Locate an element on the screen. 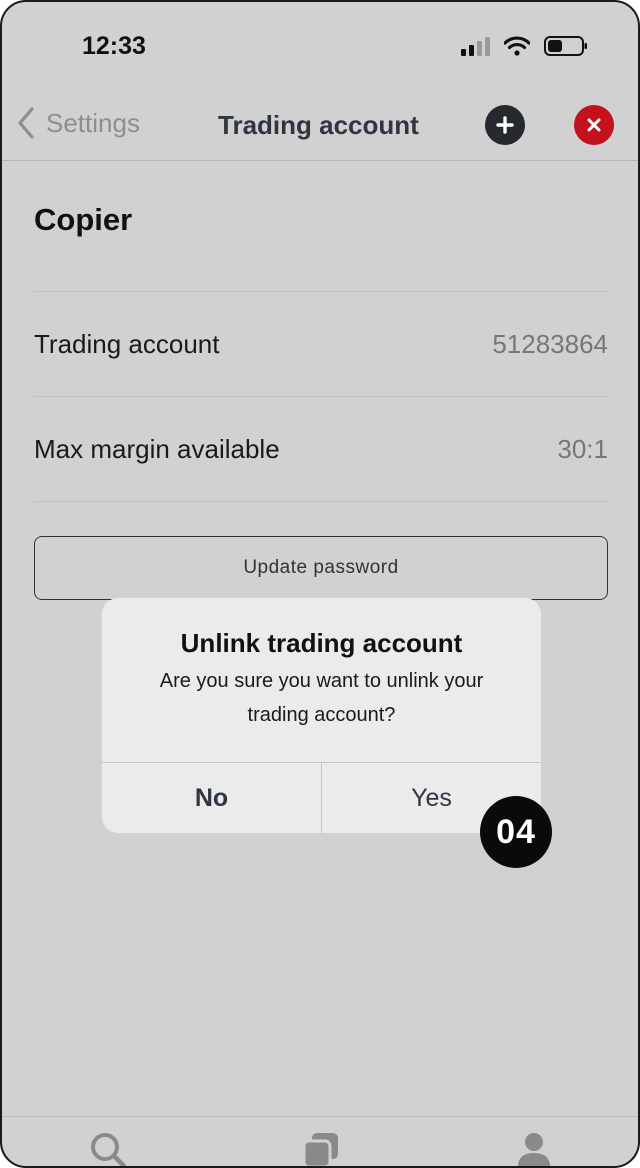  row-label: Trading account is located at coordinates (127, 343).